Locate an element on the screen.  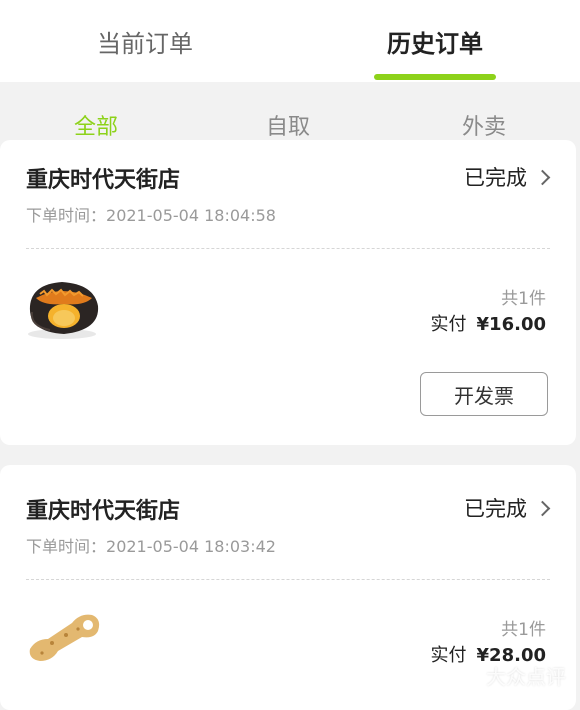
filter-tab-label: 全部 is located at coordinates (95, 127).